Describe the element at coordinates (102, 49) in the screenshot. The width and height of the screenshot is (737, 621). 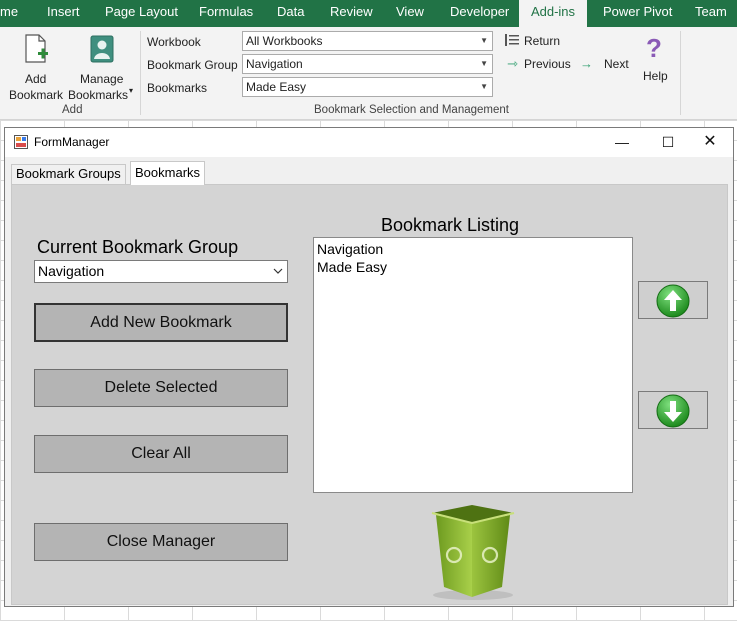
I see `person-card-icon` at that location.